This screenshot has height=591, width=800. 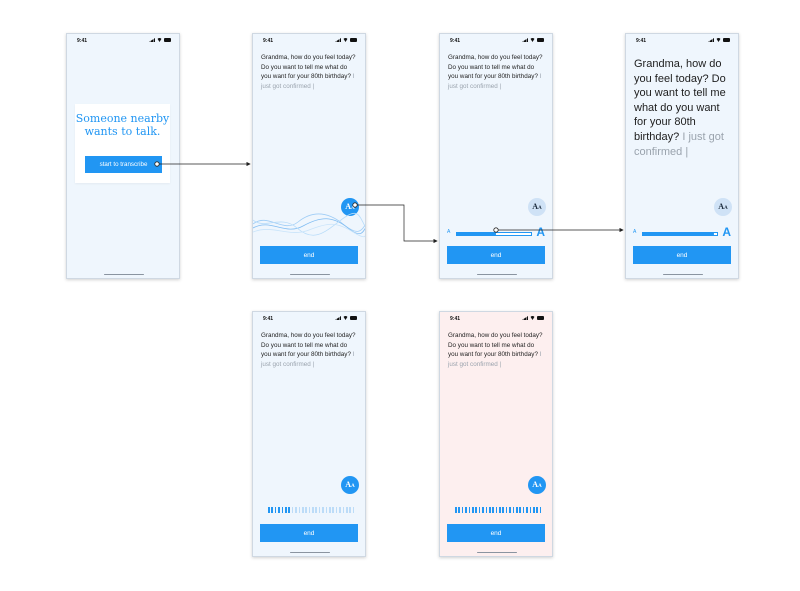 I want to click on intro-title: Someone nearby wants to talk., so click(x=122, y=125).